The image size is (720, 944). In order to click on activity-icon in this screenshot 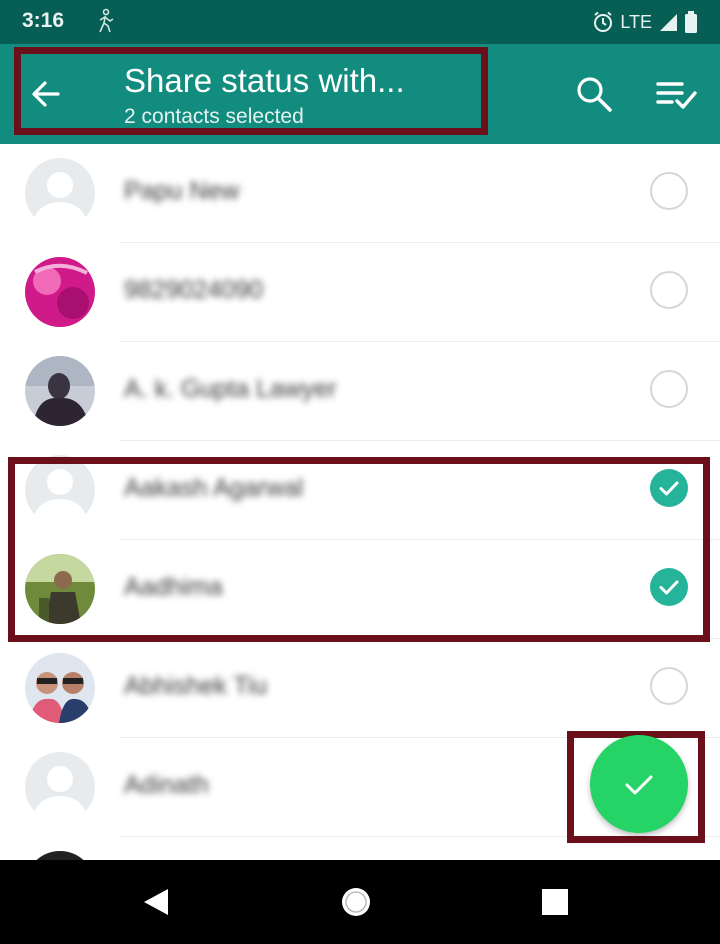, I will do `click(106, 20)`.